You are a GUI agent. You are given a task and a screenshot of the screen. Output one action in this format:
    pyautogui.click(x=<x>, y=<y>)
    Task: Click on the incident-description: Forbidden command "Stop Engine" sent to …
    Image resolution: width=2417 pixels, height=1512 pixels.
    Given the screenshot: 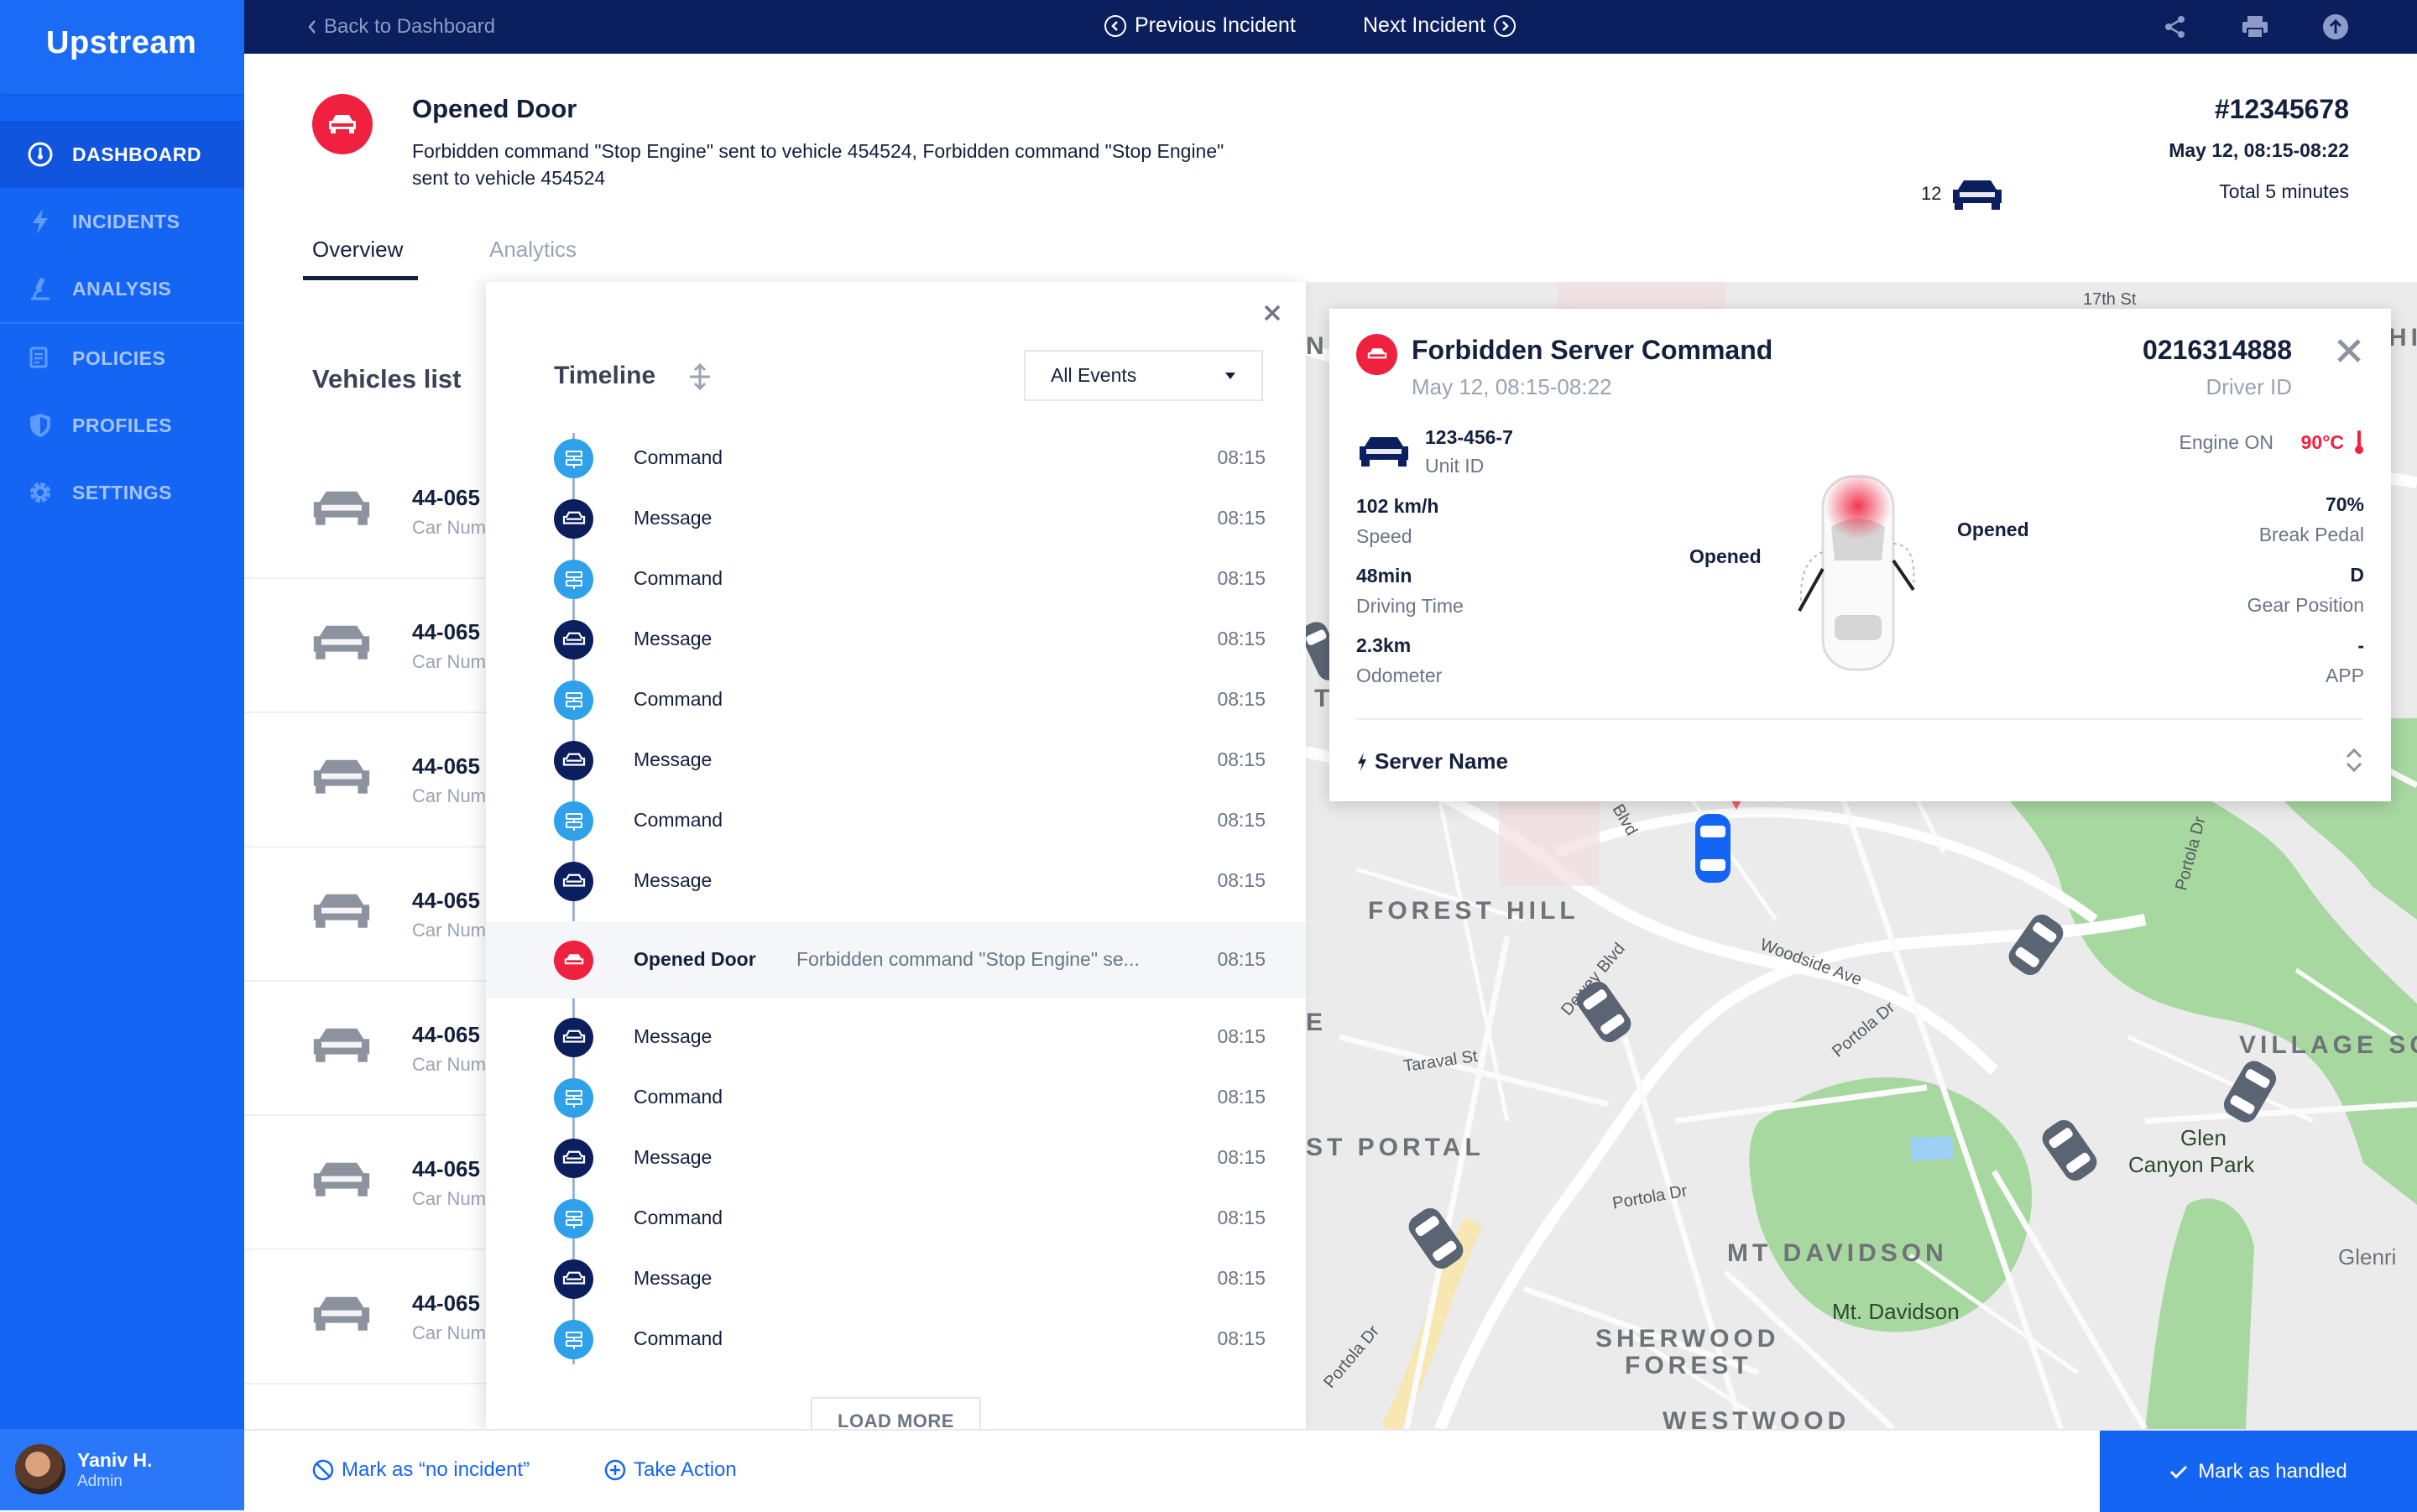 What is the action you would take?
    pyautogui.click(x=818, y=164)
    